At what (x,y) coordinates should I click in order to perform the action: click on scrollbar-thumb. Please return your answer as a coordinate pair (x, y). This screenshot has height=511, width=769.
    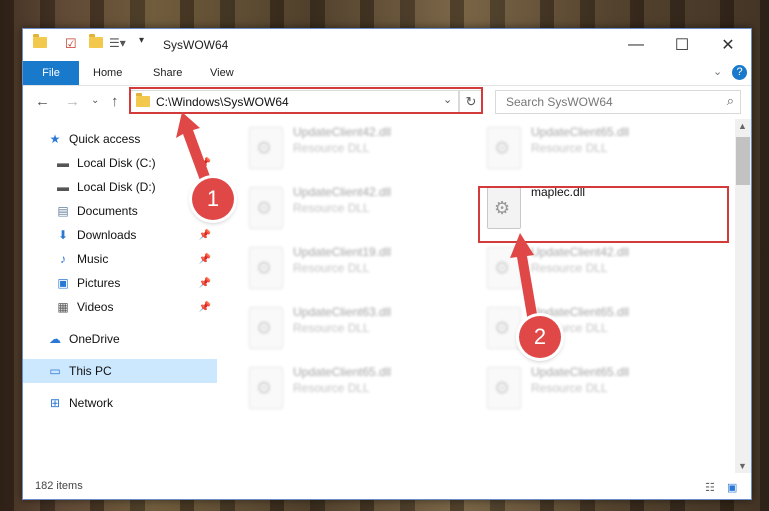
    Looking at the image, I should click on (743, 161).